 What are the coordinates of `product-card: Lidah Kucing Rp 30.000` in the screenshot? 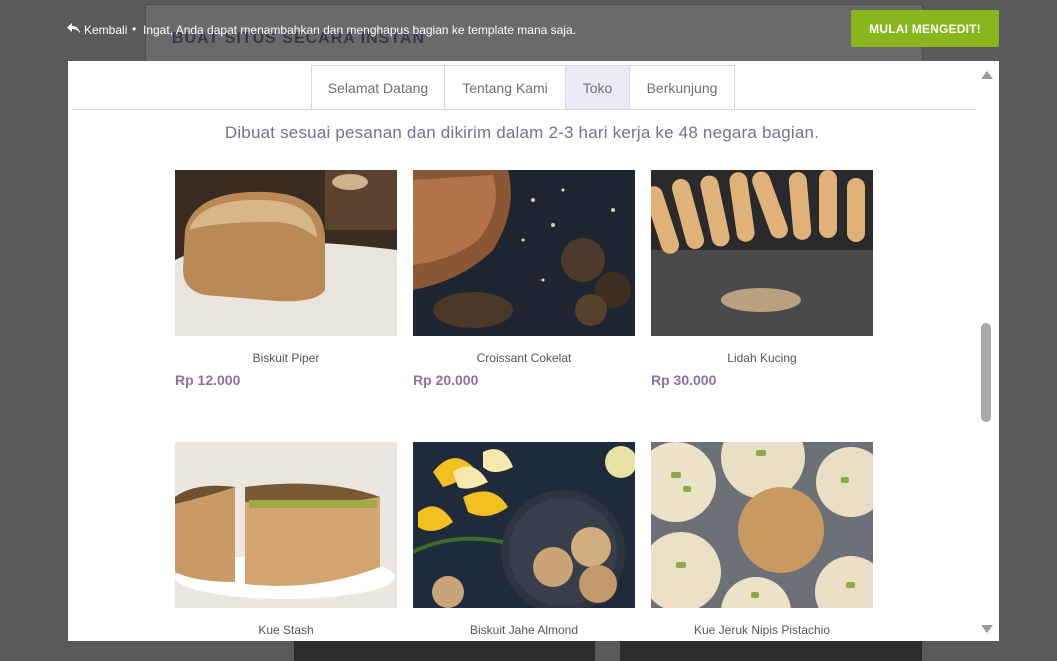 It's located at (762, 279).